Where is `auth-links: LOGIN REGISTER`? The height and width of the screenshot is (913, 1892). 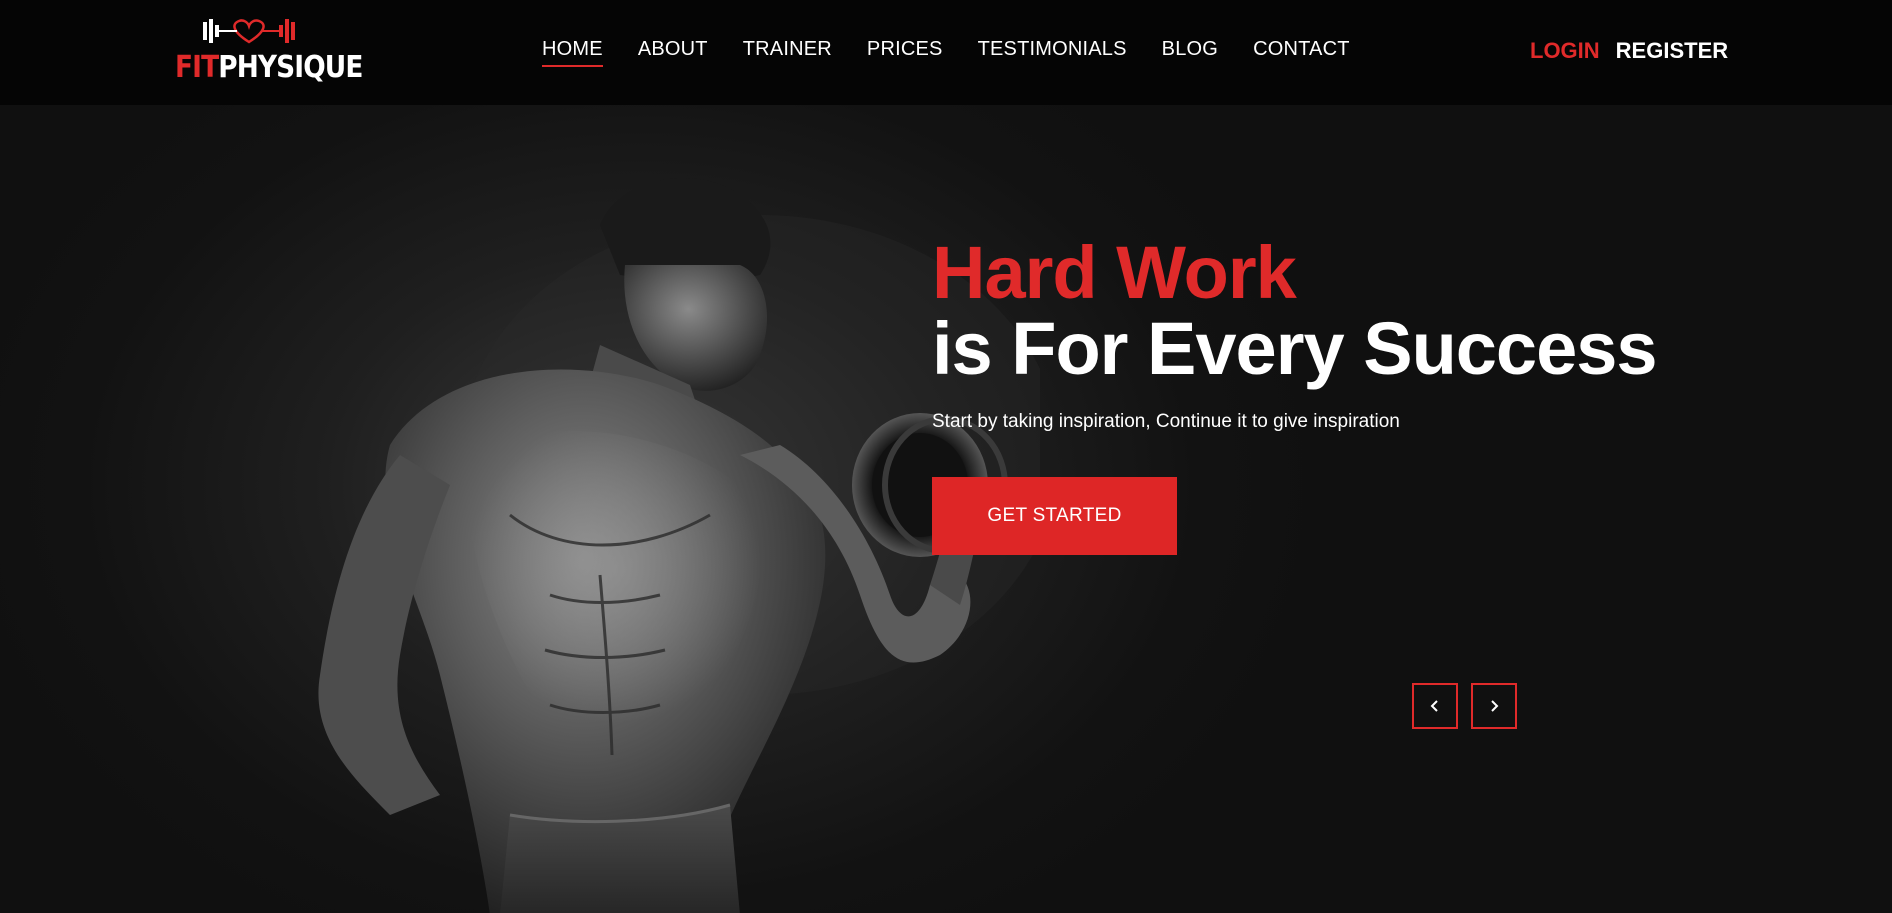
auth-links: LOGIN REGISTER is located at coordinates (1629, 51).